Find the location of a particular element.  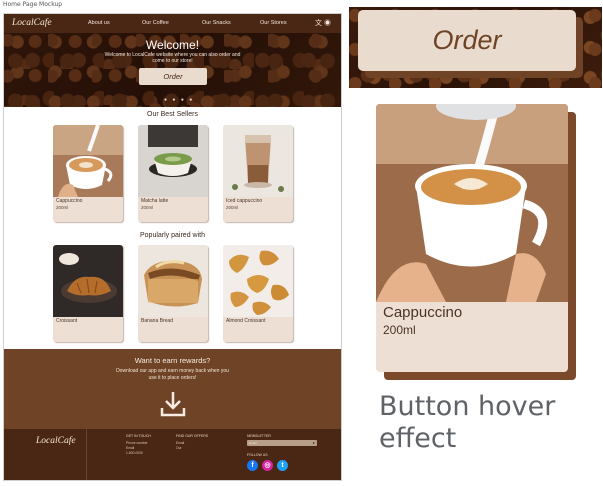

nav-icons: 文◉ is located at coordinates (324, 23).